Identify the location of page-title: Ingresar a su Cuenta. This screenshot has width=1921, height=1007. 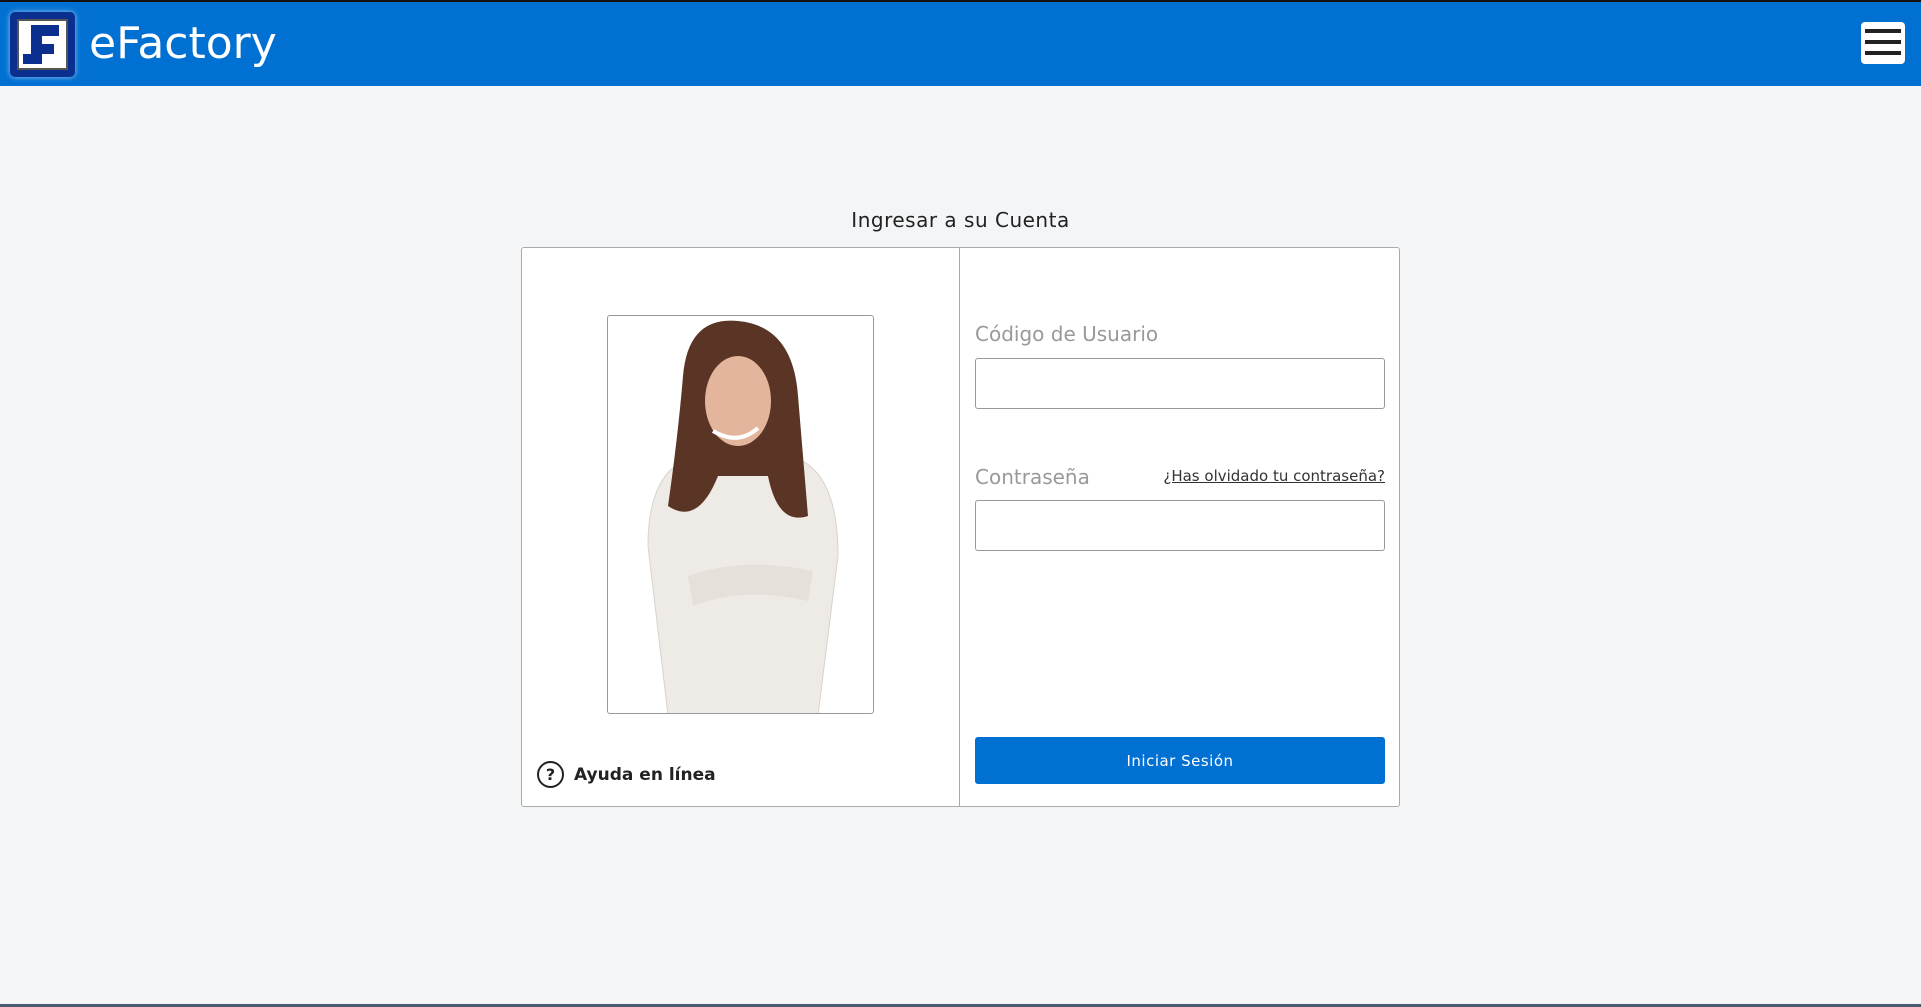
(960, 220).